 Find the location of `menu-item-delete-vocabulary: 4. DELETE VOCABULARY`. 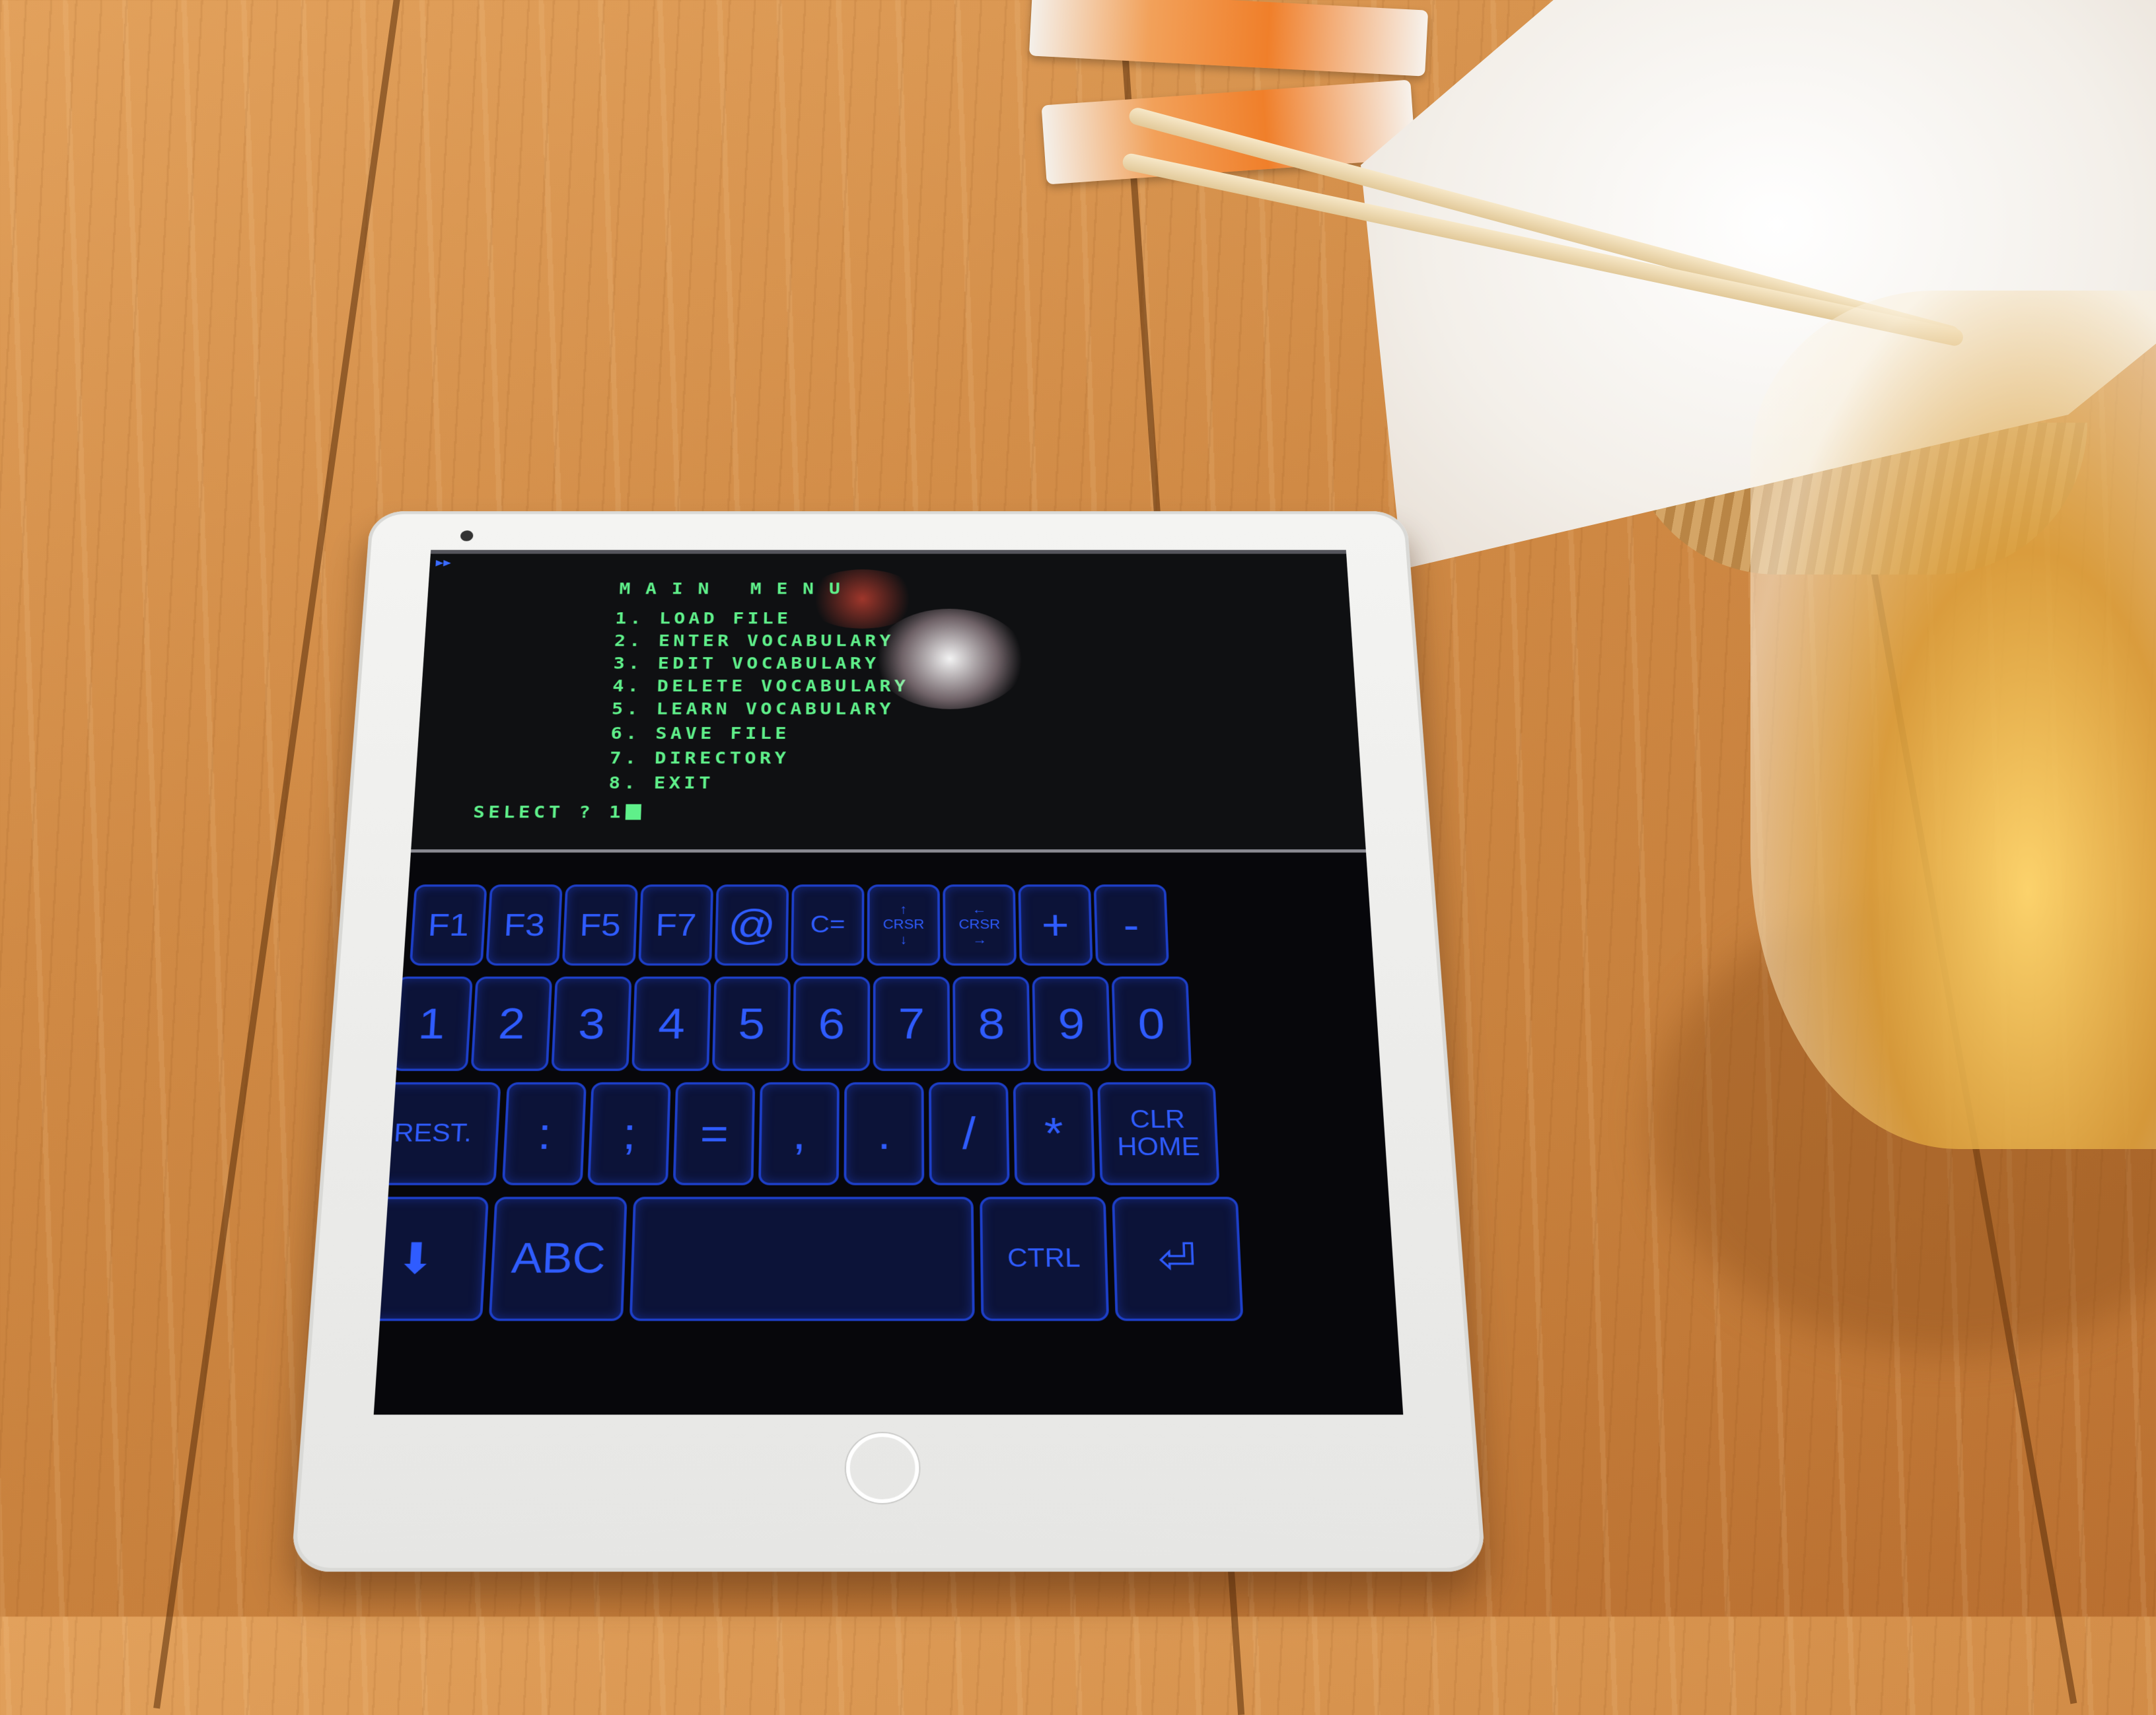

menu-item-delete-vocabulary: 4. DELETE VOCABULARY is located at coordinates (761, 685).